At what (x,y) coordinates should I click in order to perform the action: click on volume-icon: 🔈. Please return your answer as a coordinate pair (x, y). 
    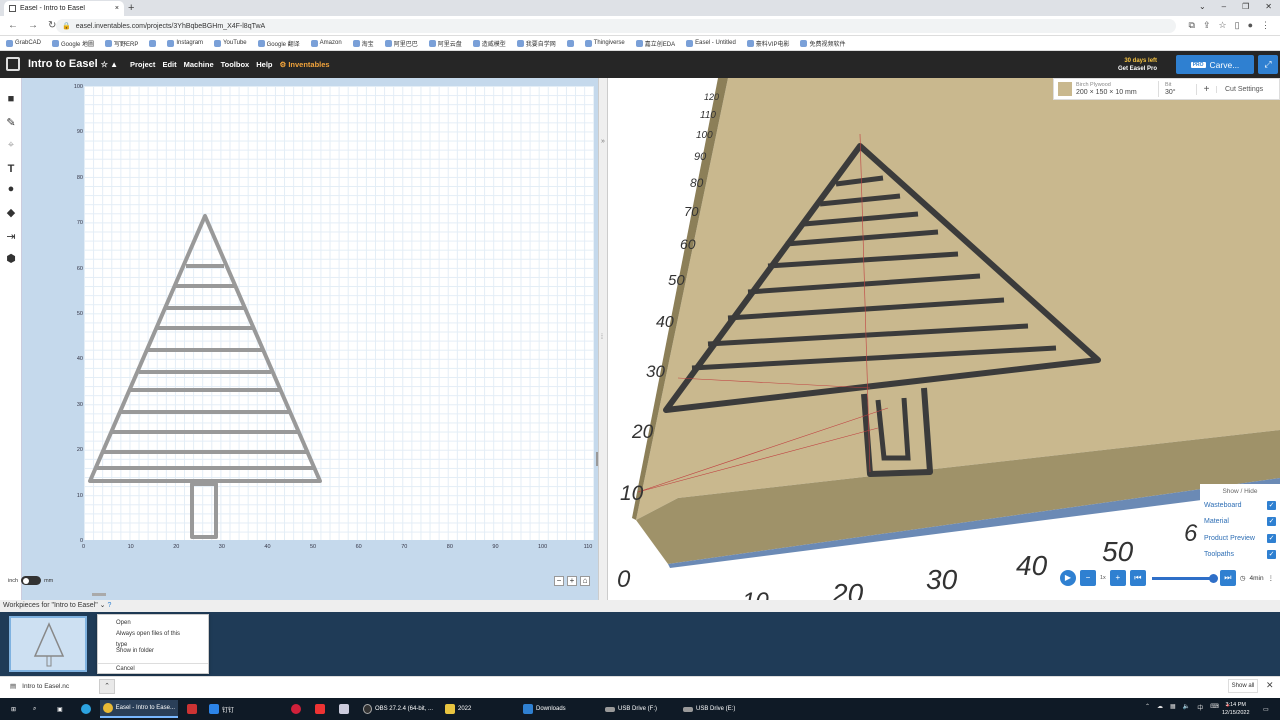
    Looking at the image, I should click on (1186, 707).